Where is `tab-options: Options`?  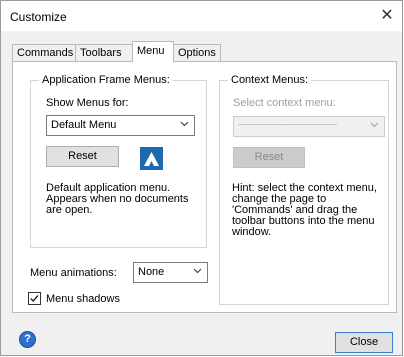
tab-options: Options is located at coordinates (197, 52).